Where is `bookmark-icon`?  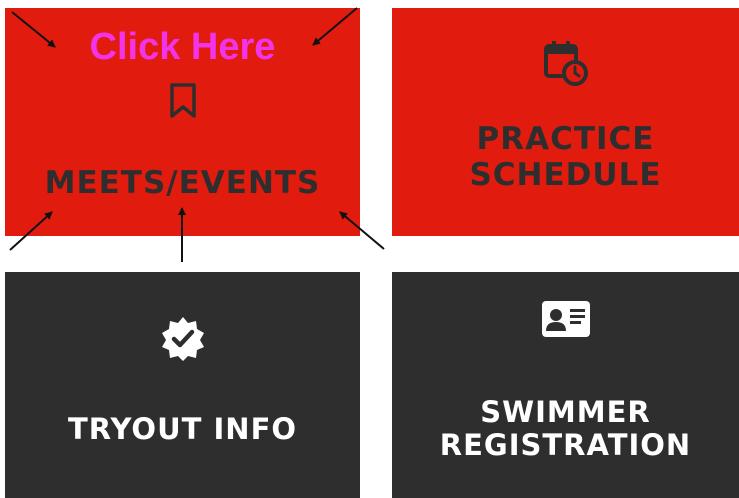
bookmark-icon is located at coordinates (182, 100).